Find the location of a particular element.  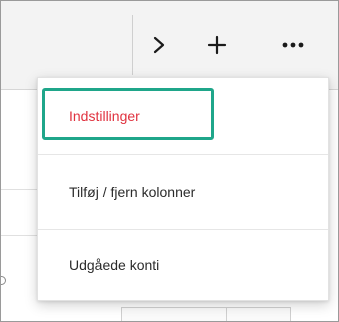

more-horizontal-icon is located at coordinates (293, 45).